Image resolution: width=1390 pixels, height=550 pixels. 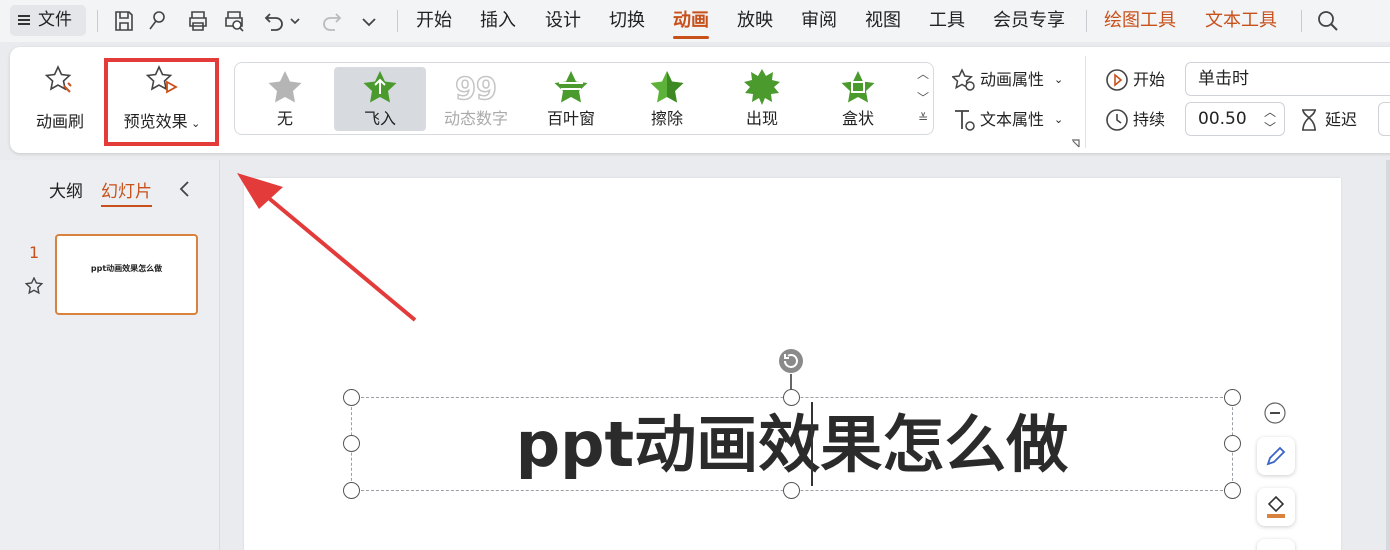 I want to click on gallery-item-wipe: 擦除, so click(x=667, y=99).